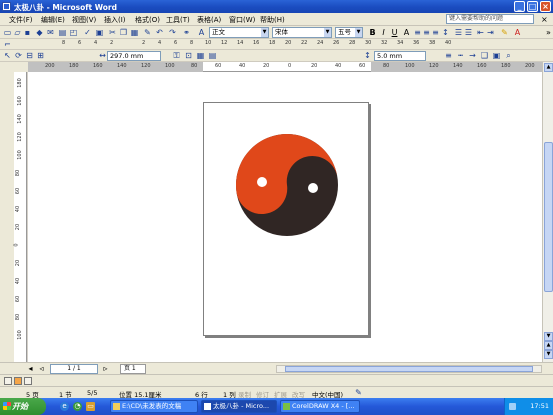 Image resolution: width=553 pixels, height=415 pixels. What do you see at coordinates (7, 55) in the screenshot?
I see `select-object-icon: ↖` at bounding box center [7, 55].